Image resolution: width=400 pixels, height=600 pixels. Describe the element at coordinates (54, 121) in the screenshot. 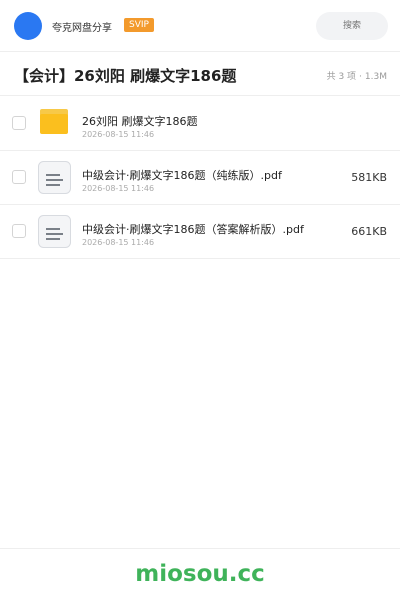

I see `folder-icon` at that location.